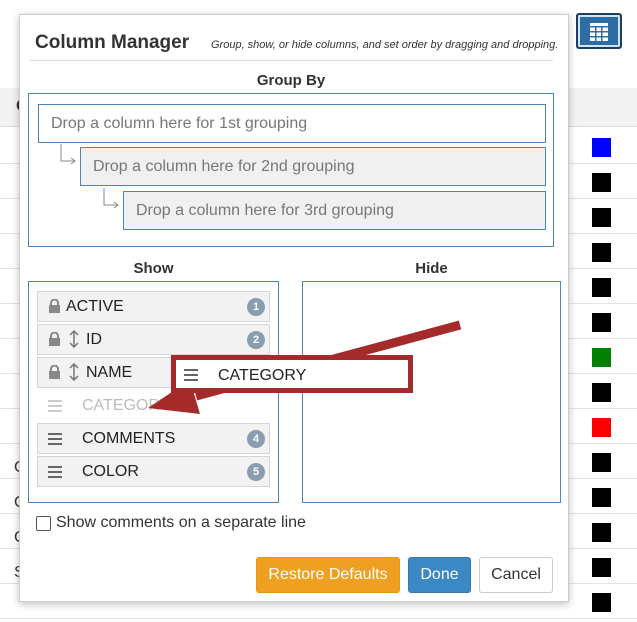  Describe the element at coordinates (126, 405) in the screenshot. I see `column-label: CATEGORY` at that location.